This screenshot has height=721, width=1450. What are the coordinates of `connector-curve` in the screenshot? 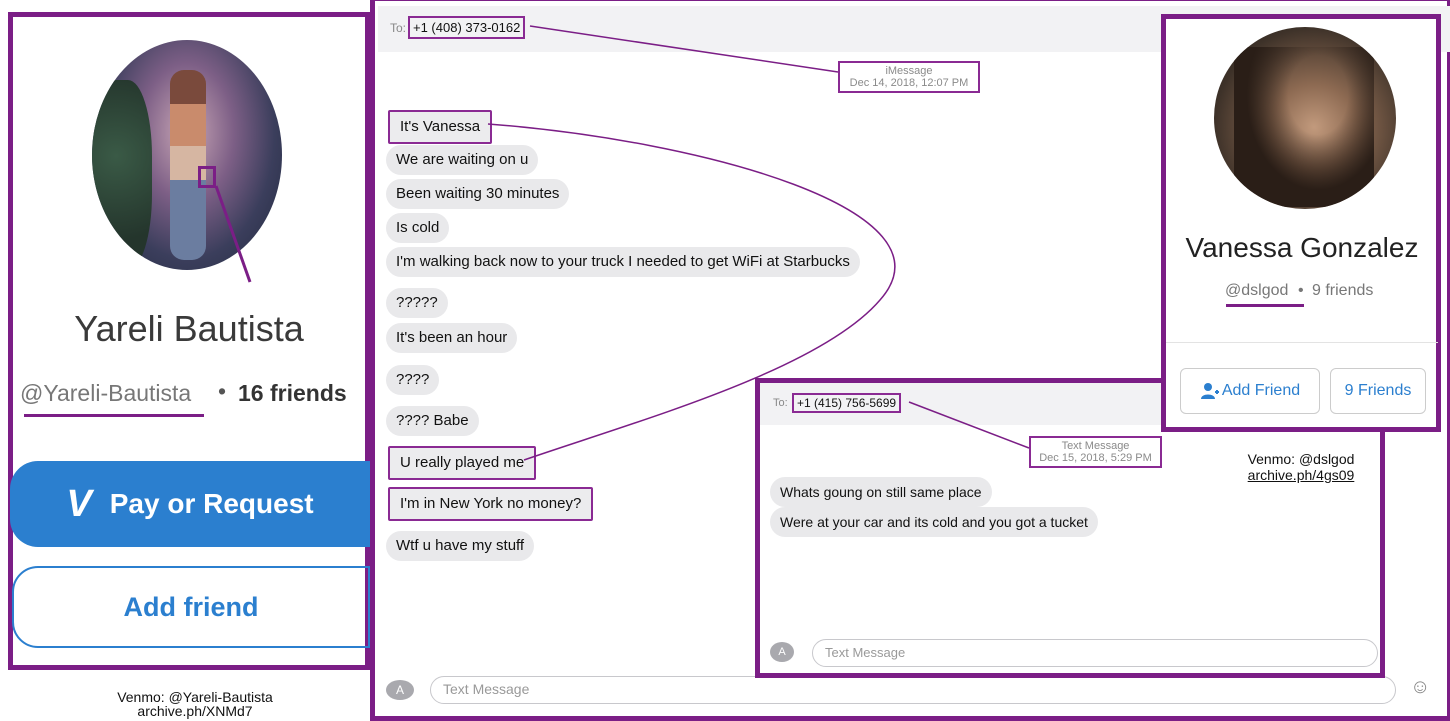 It's located at (691, 292).